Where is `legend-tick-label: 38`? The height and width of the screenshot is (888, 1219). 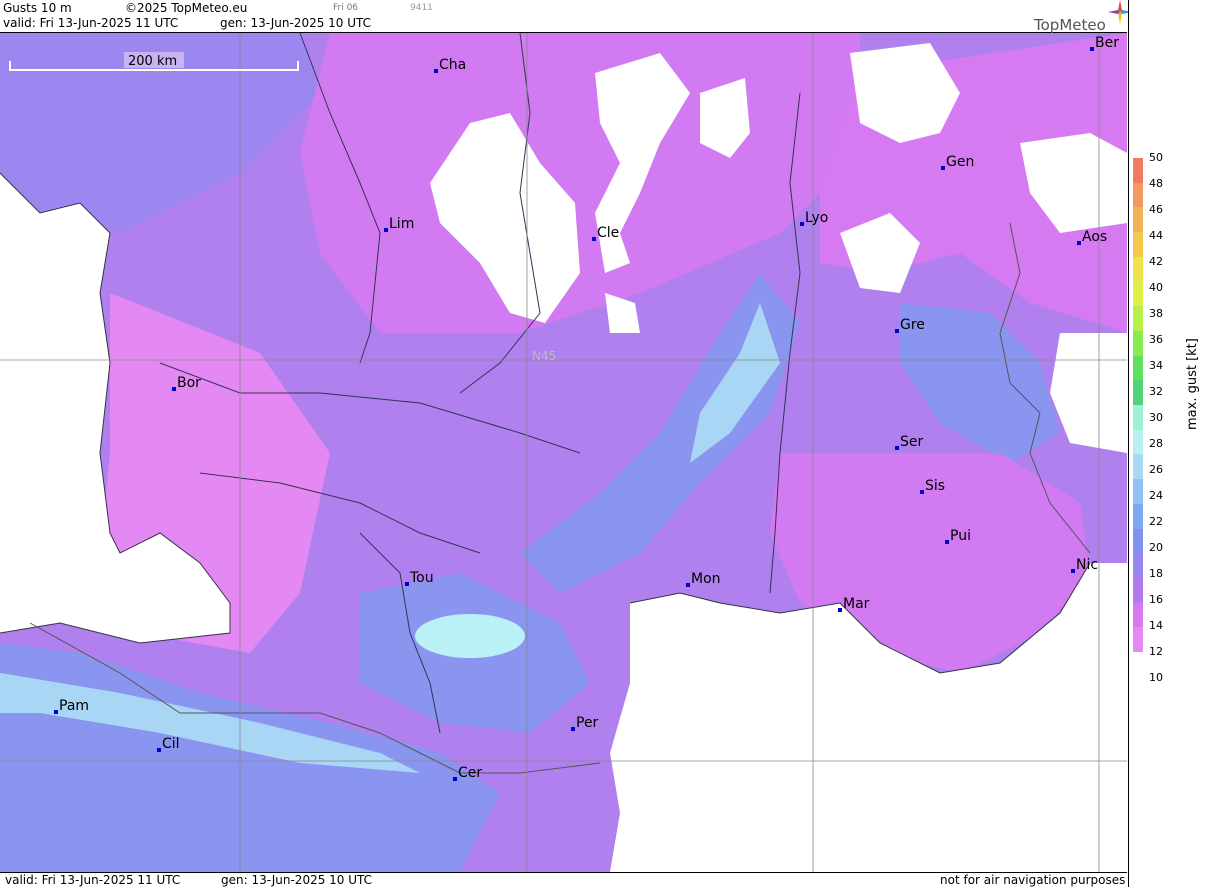
legend-tick-label: 38 is located at coordinates (1156, 313).